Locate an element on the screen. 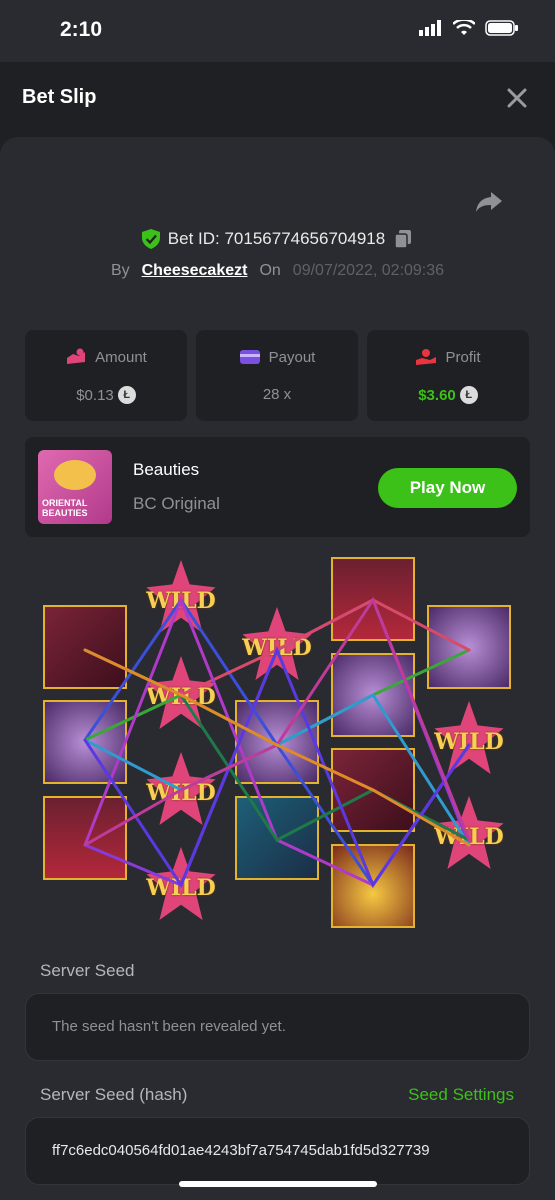  verified-shield-icon is located at coordinates (150, 239).